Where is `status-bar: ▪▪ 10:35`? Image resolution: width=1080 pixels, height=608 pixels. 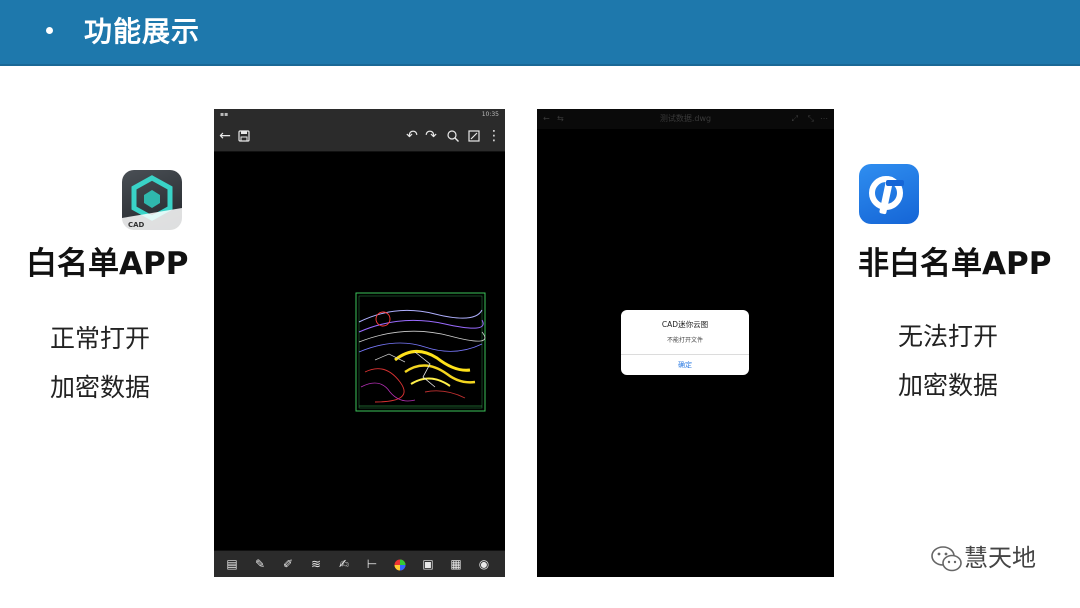 status-bar: ▪▪ 10:35 is located at coordinates (359, 115).